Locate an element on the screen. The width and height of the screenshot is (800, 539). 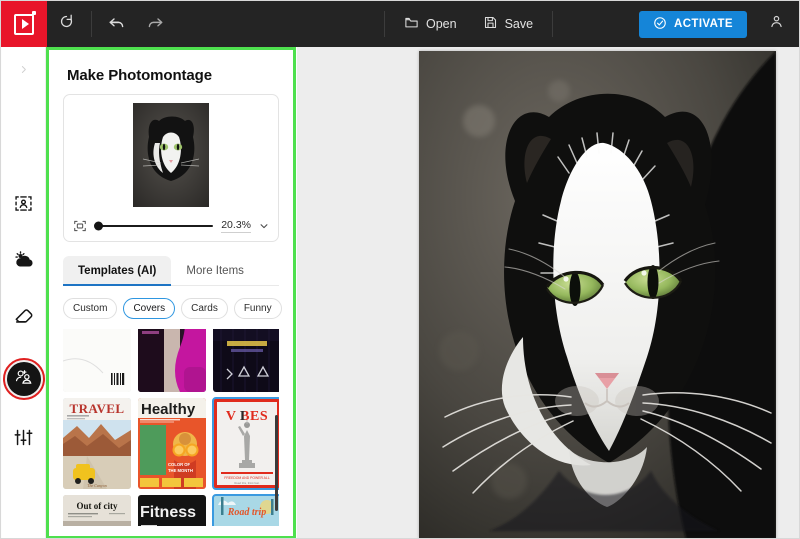
svg-text: Fitness is located at coordinates (168, 512).